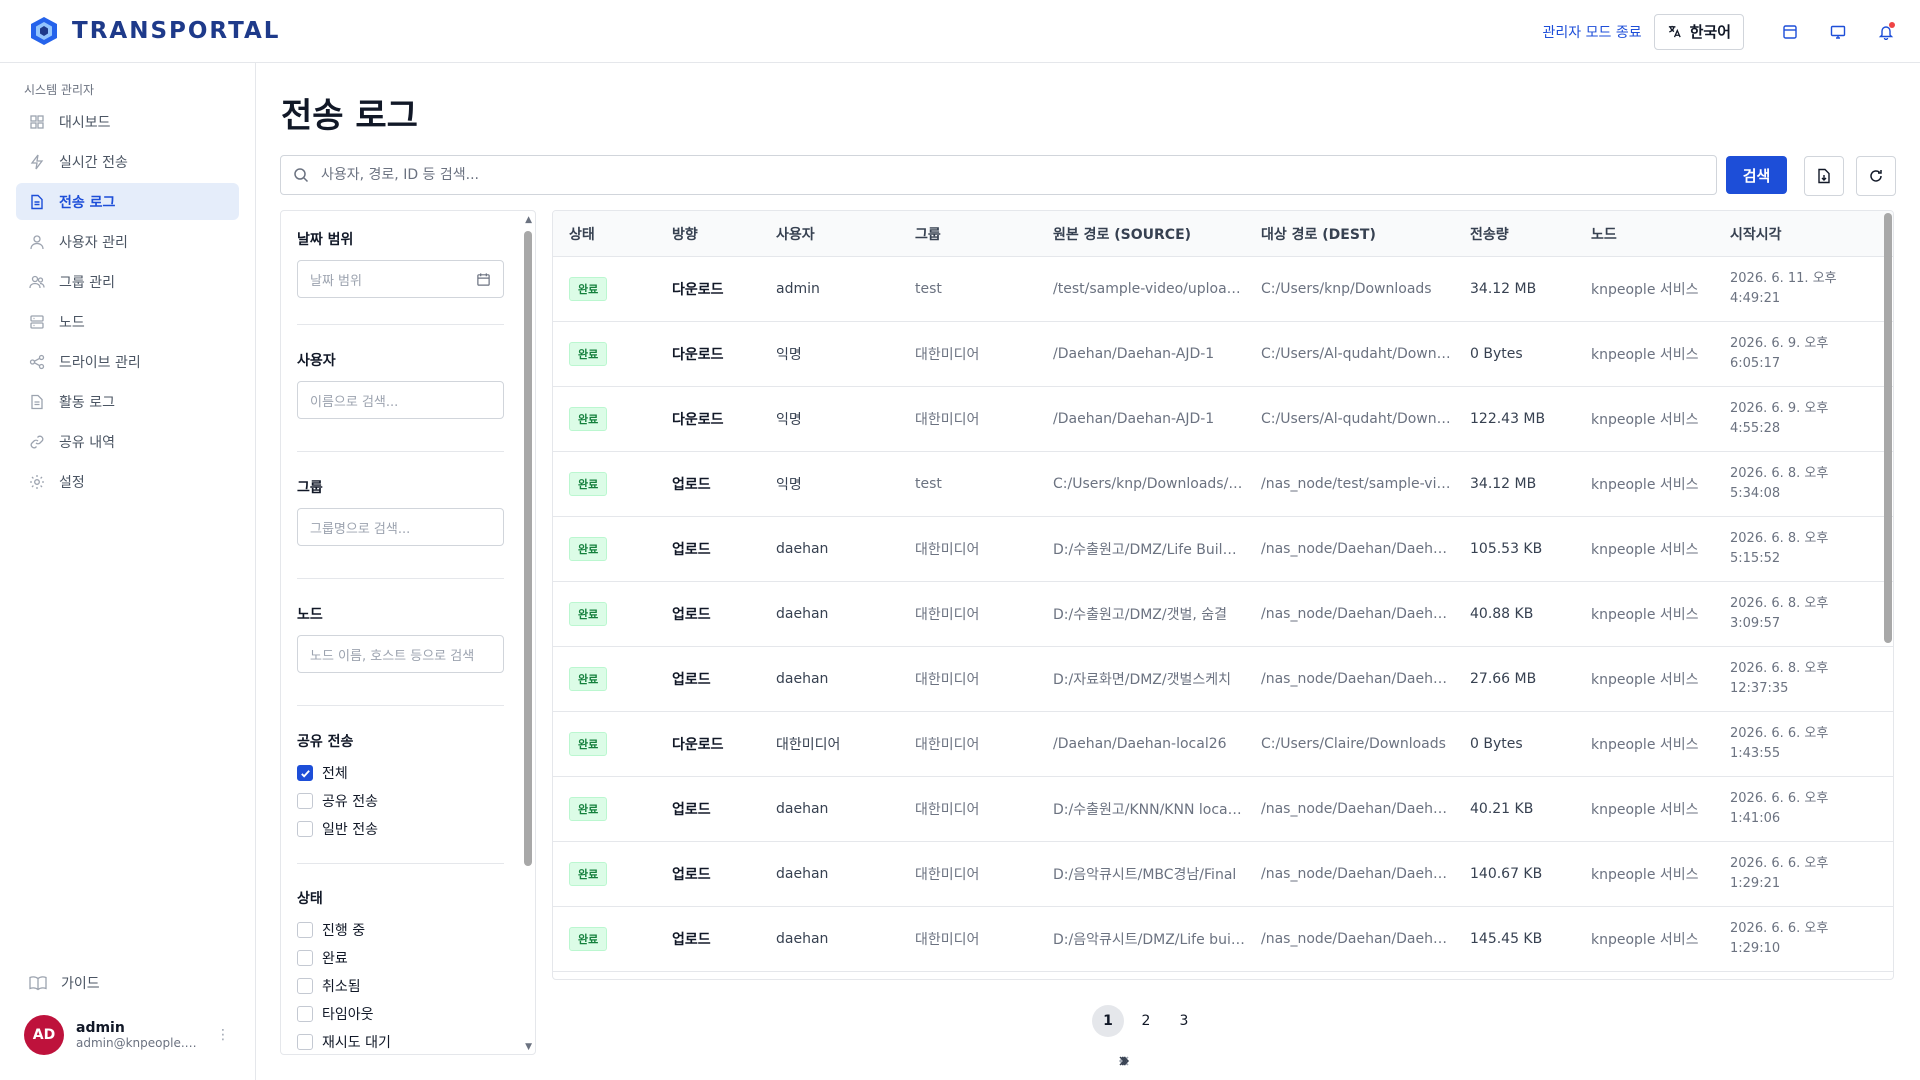  Describe the element at coordinates (1756, 175) in the screenshot. I see `search-button: 검색` at that location.